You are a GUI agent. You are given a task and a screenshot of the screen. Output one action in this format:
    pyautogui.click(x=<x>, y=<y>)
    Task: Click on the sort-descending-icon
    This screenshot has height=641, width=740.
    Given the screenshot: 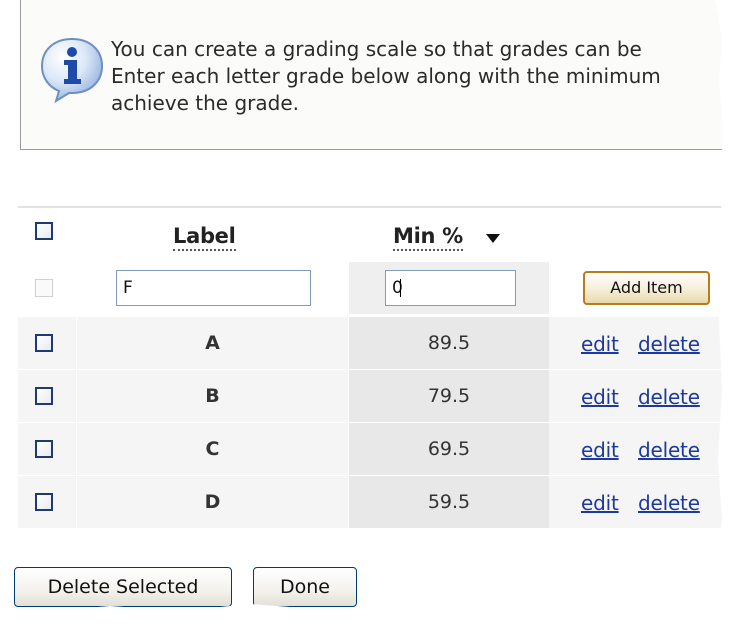 What is the action you would take?
    pyautogui.click(x=493, y=238)
    